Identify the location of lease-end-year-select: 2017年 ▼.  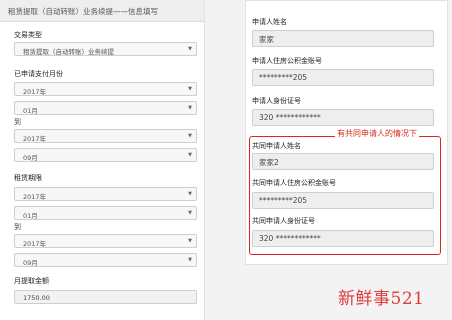
(105, 241).